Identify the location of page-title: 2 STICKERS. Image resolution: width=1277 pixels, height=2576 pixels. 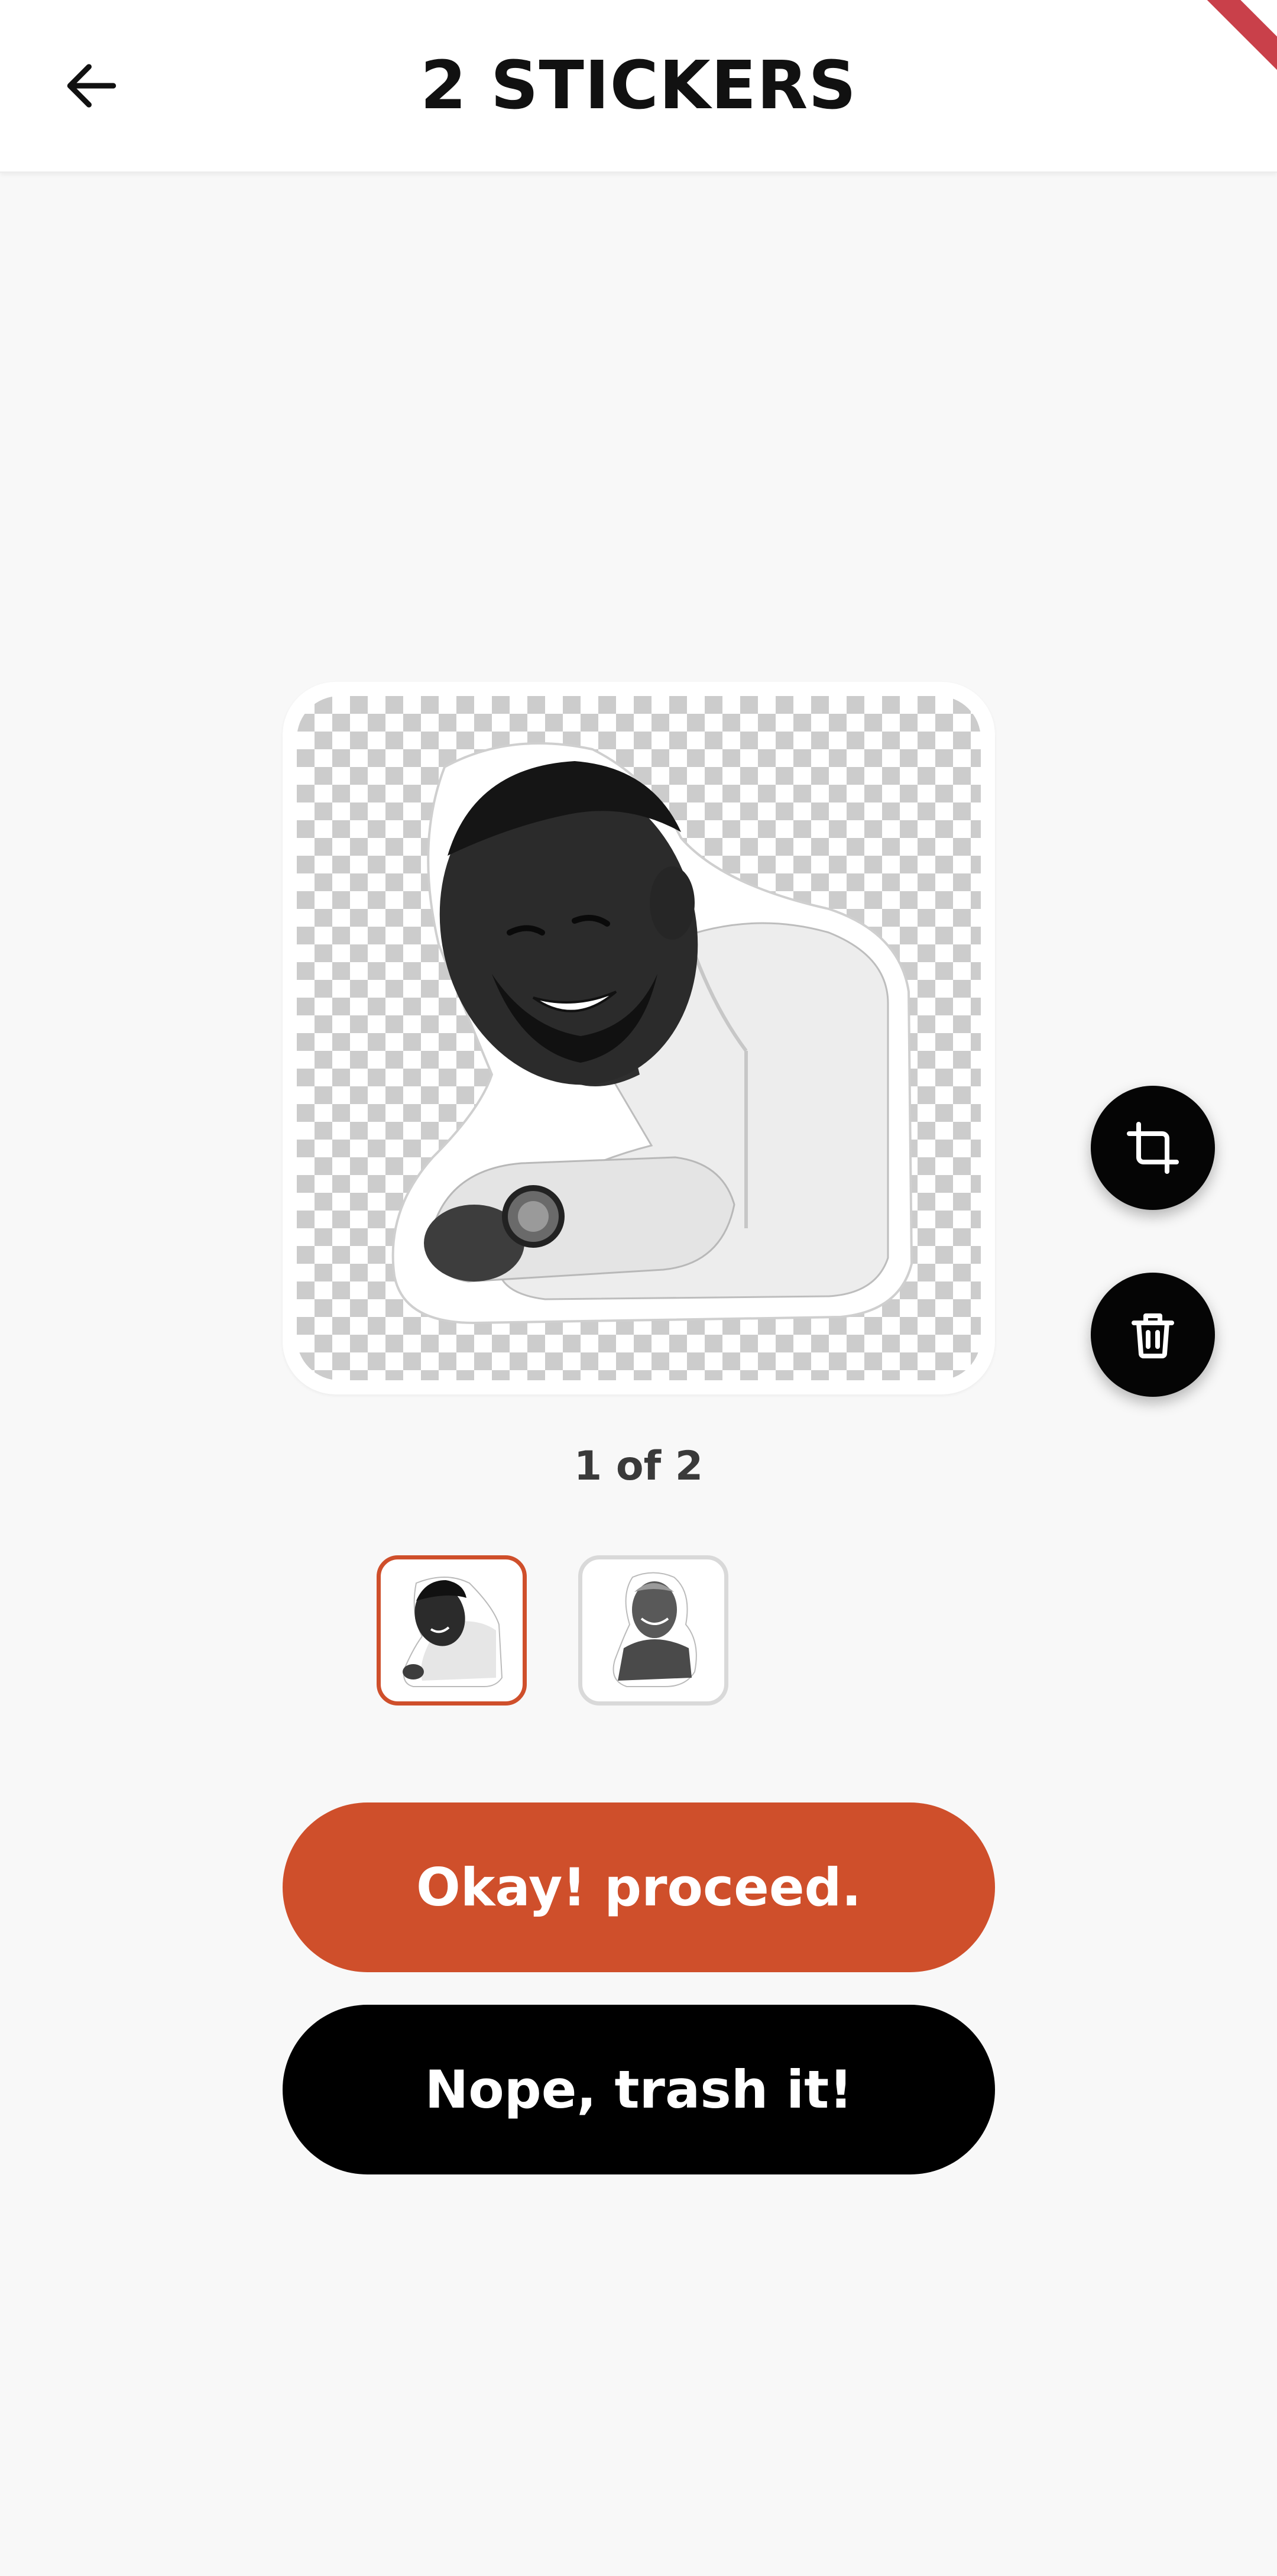
(638, 86).